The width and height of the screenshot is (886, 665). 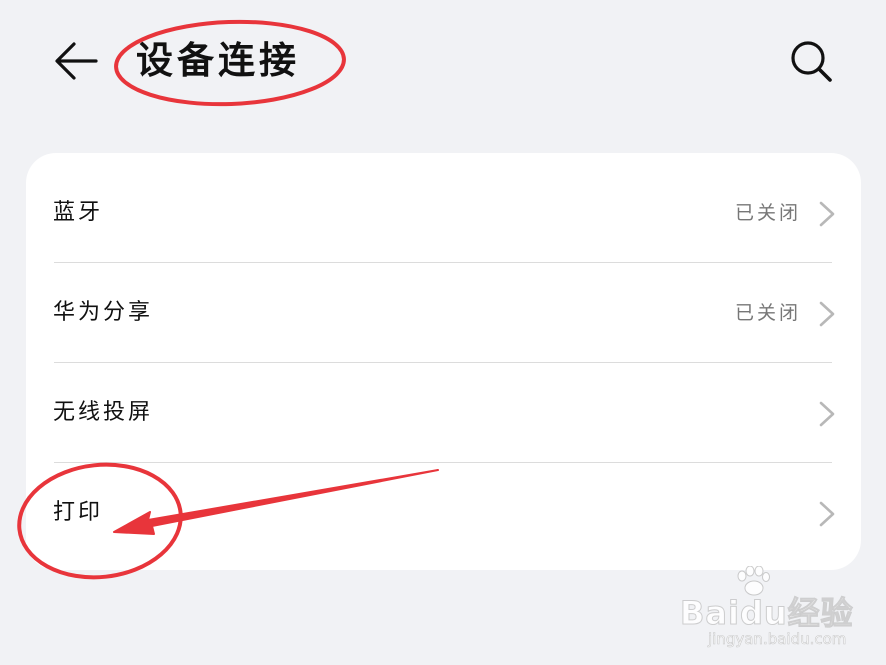 I want to click on settings-item-print: 打印, so click(x=443, y=513).